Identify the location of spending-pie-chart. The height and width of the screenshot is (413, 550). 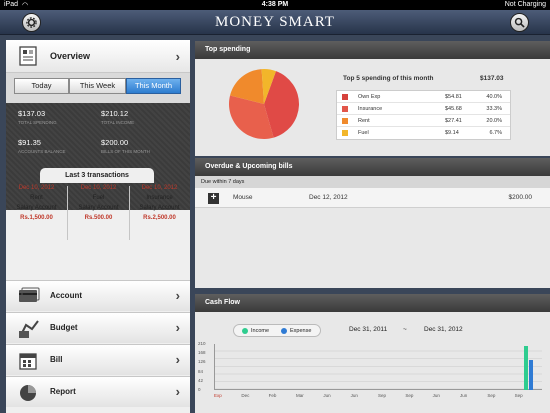
(264, 104).